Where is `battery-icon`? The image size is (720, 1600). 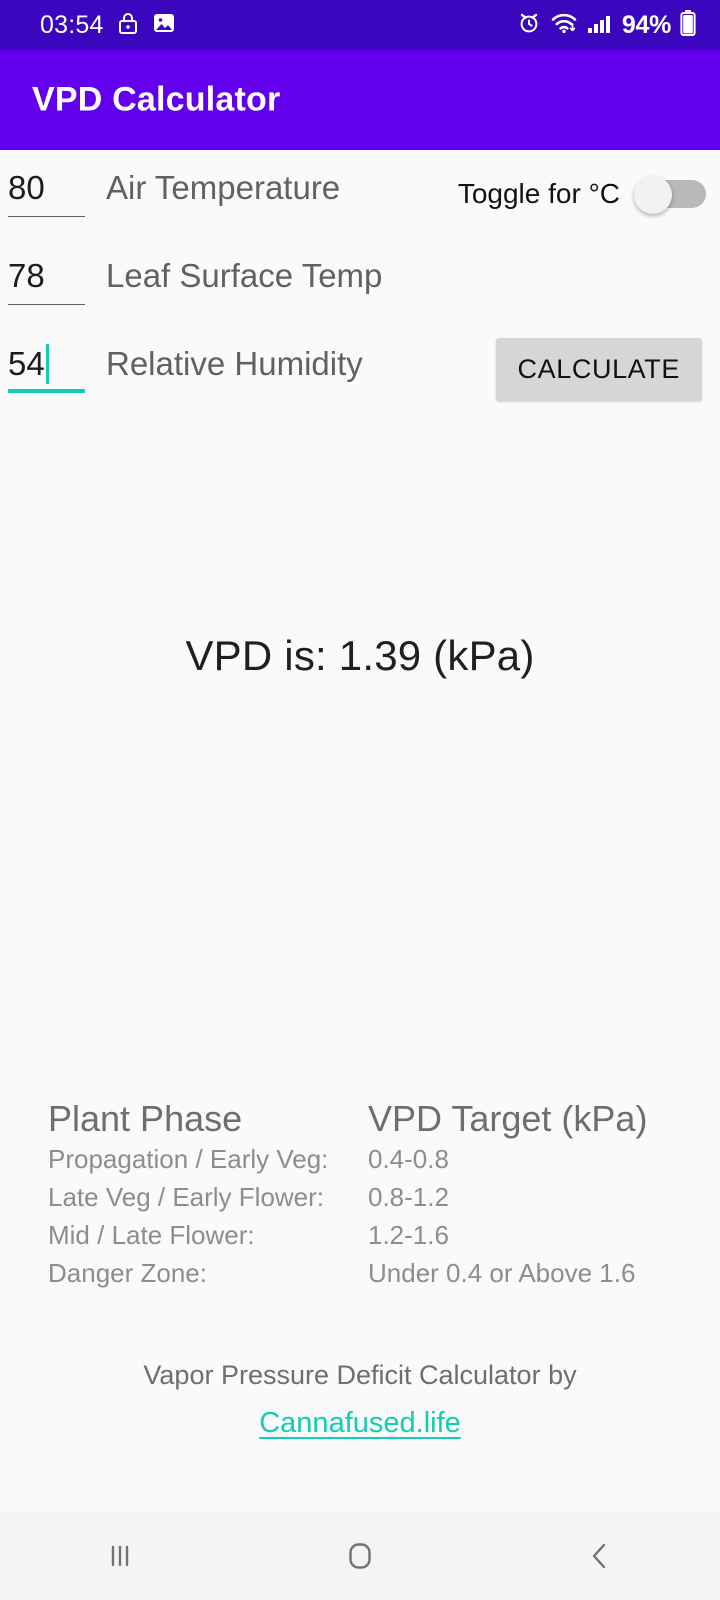 battery-icon is located at coordinates (688, 25).